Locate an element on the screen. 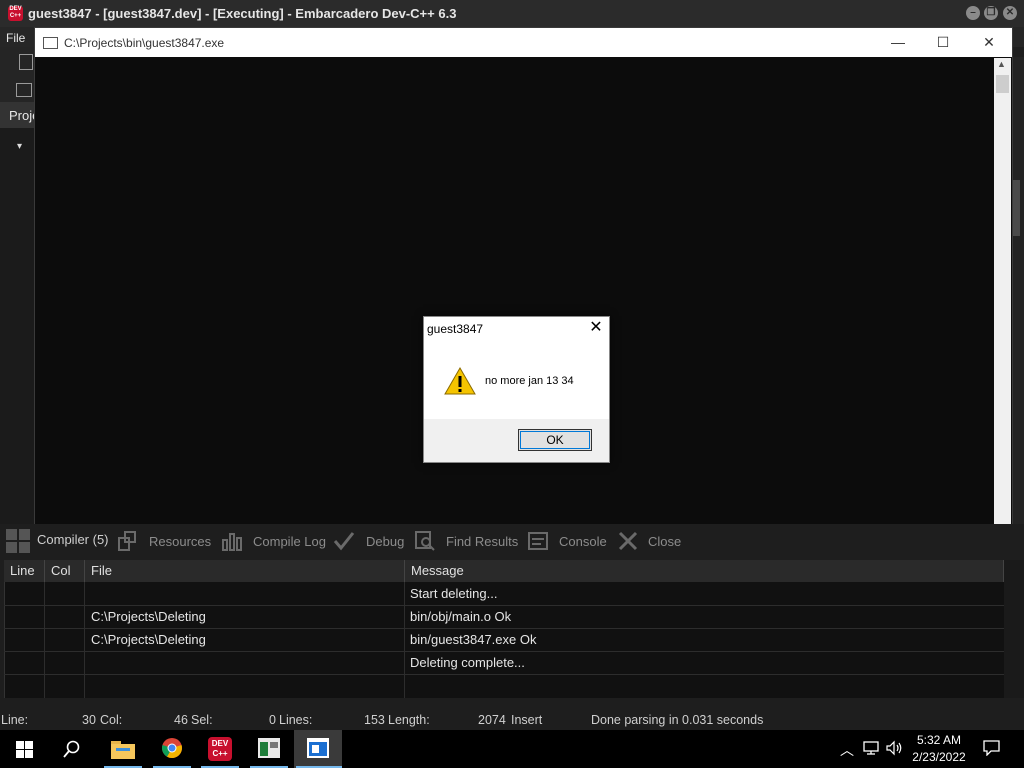  tab-debug: Debug is located at coordinates (385, 541).